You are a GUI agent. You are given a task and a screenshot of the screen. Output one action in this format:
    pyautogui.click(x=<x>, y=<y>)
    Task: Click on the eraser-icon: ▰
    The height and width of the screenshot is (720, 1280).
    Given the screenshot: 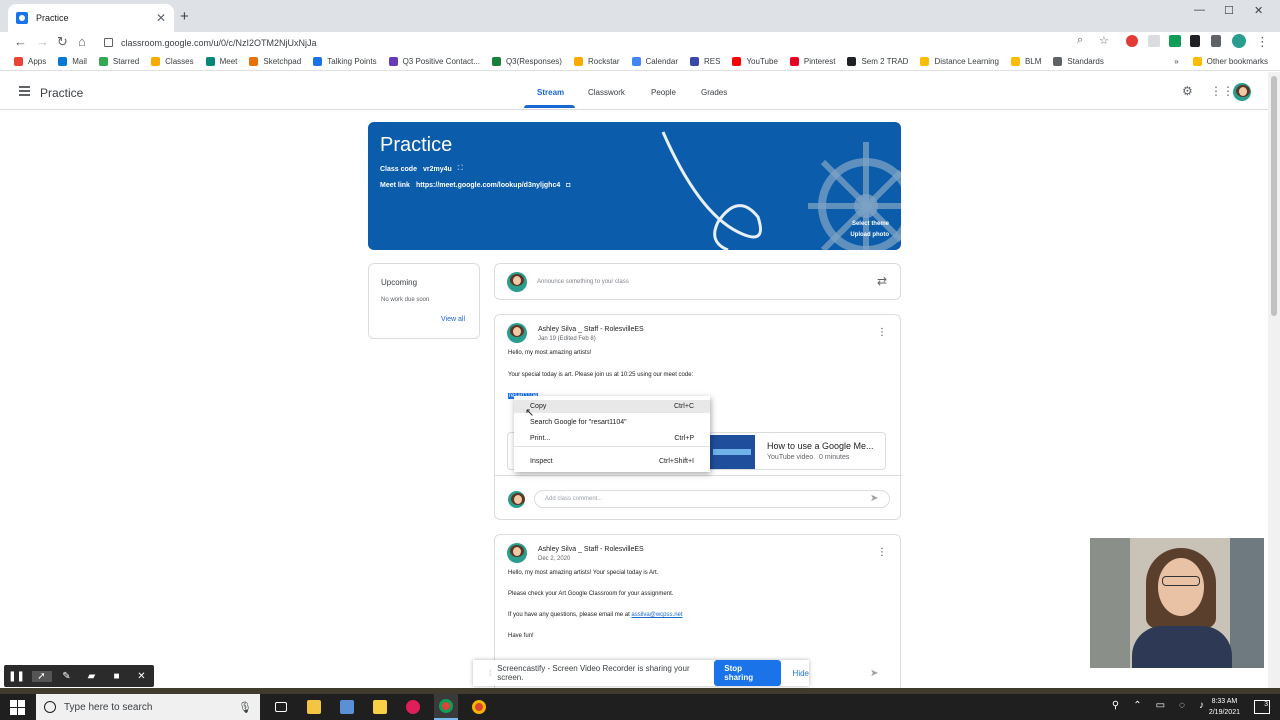 What is the action you would take?
    pyautogui.click(x=92, y=676)
    